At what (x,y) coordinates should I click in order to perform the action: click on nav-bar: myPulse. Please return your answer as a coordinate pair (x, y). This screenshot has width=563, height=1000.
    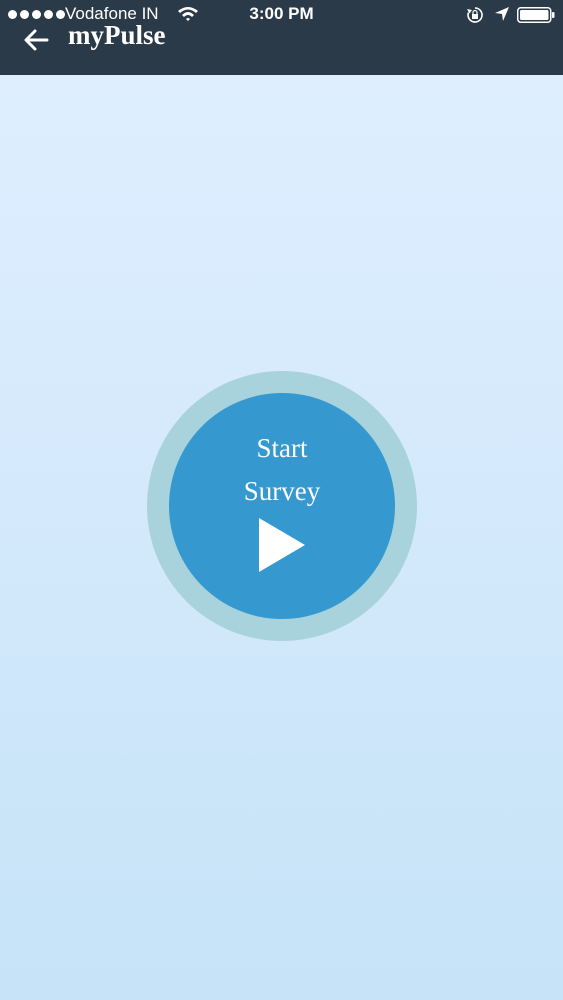
    Looking at the image, I should click on (281, 38).